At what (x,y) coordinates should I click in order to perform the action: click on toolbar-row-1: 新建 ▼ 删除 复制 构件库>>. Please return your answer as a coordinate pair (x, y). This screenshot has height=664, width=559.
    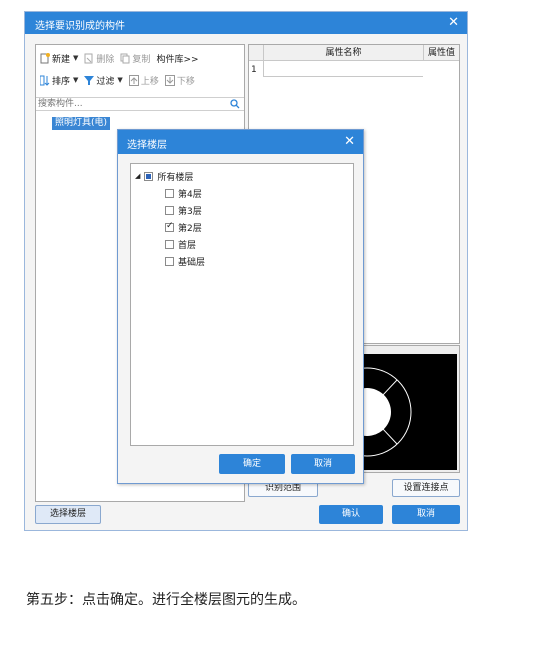
    Looking at the image, I should click on (140, 58).